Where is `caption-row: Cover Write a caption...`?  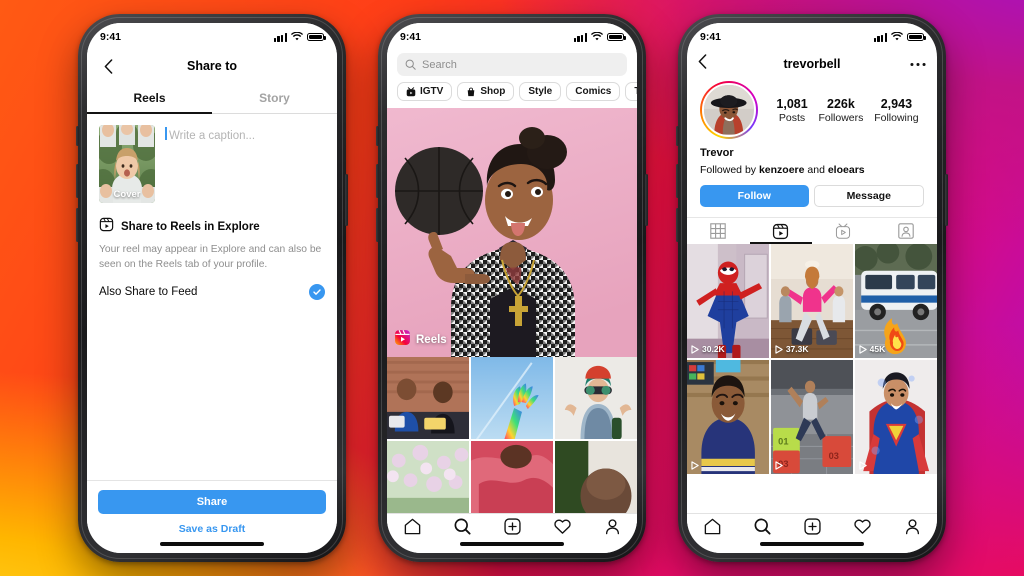 caption-row: Cover Write a caption... is located at coordinates (212, 158).